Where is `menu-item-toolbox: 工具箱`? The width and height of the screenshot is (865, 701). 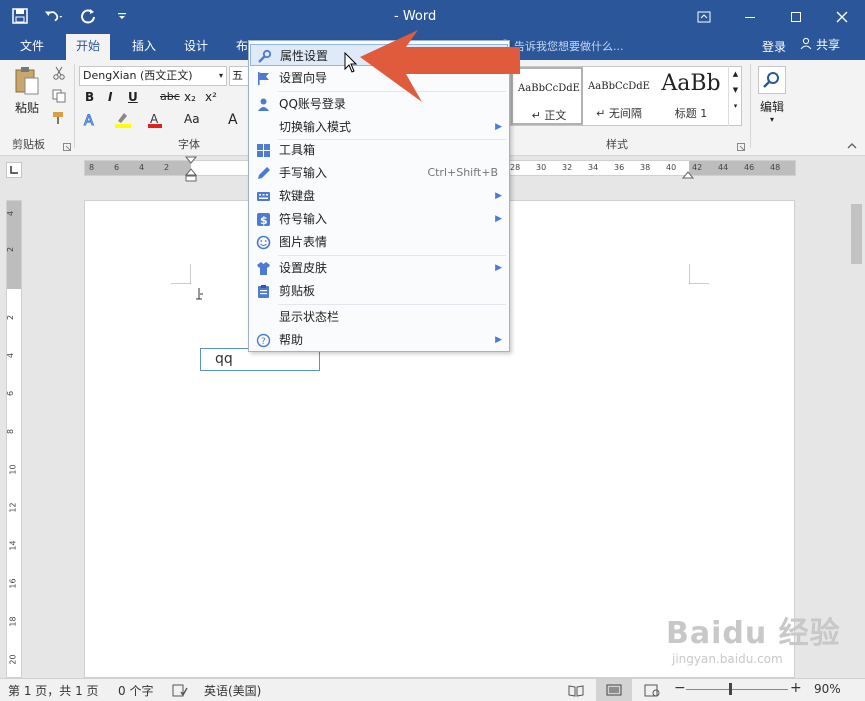
menu-item-toolbox: 工具箱 is located at coordinates (379, 150).